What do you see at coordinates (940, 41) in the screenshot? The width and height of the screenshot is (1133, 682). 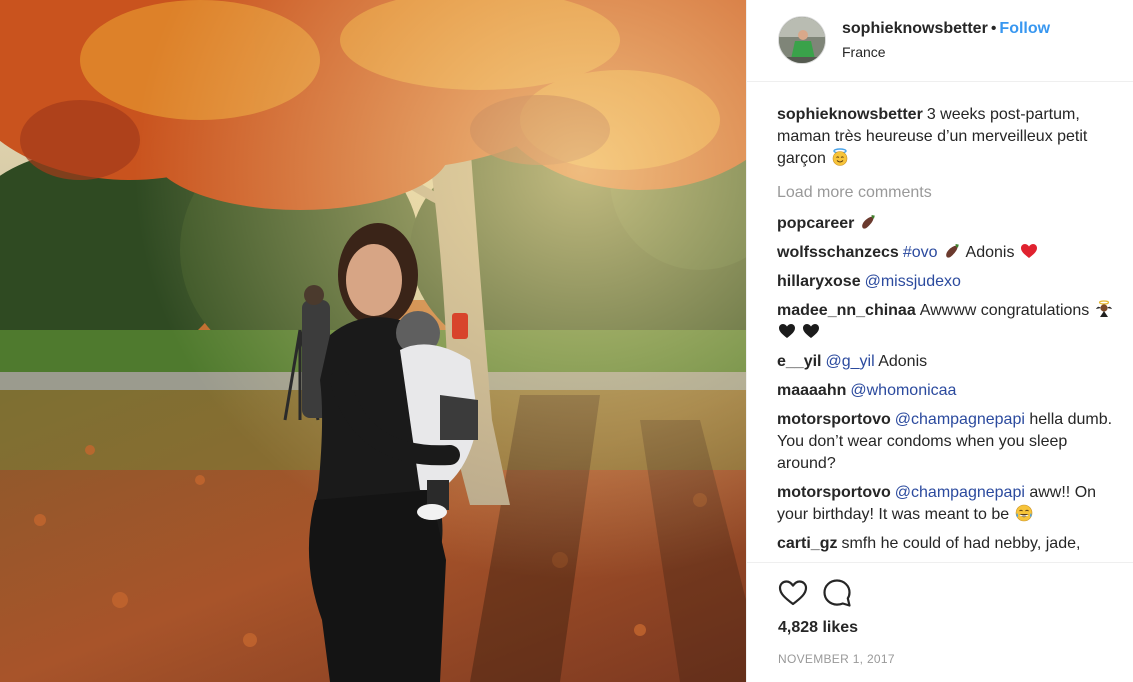 I see `post-header: sophieknowsbetter • Follow France` at bounding box center [940, 41].